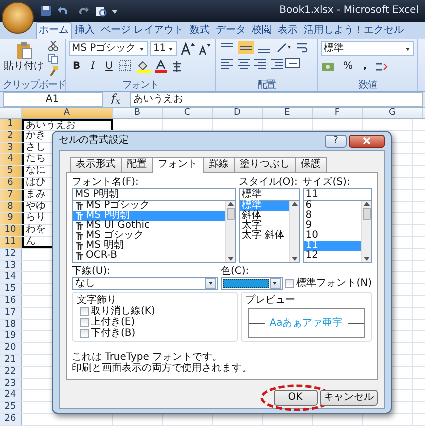 This screenshot has width=425, height=426. Describe the element at coordinates (11, 278) in the screenshot. I see `row-header: 14` at that location.